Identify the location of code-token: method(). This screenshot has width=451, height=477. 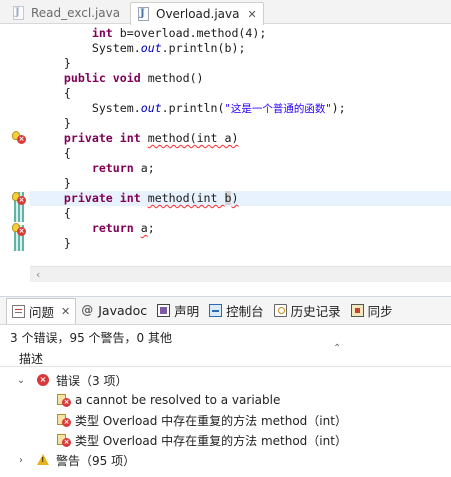
(172, 78).